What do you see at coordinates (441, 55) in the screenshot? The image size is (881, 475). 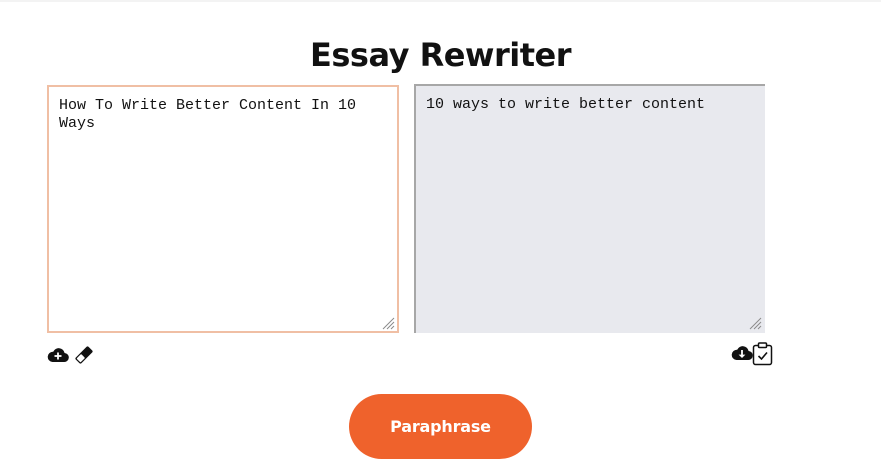 I see `page-title: Essay Rewriter` at bounding box center [441, 55].